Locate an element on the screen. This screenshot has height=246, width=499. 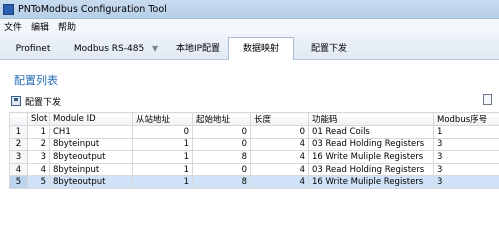
menu-file: 文件 is located at coordinates (13, 26).